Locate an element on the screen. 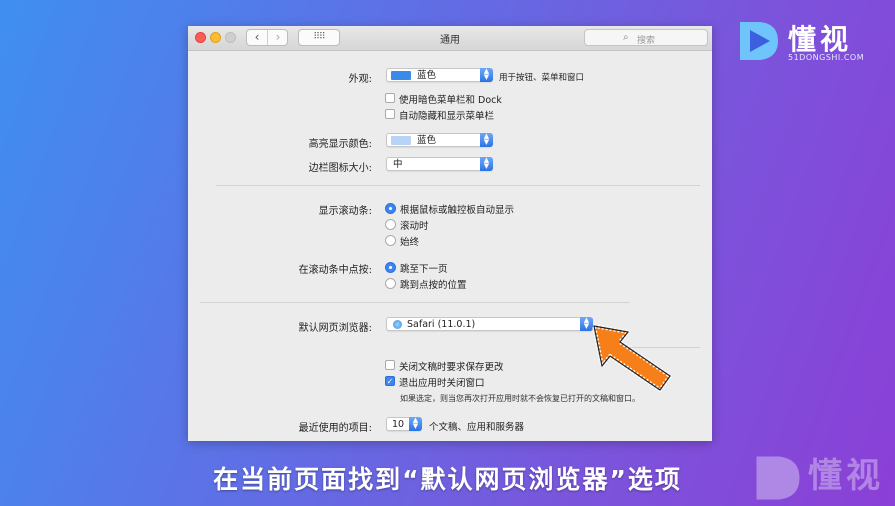  search-placeholder: 搜索 is located at coordinates (646, 41).